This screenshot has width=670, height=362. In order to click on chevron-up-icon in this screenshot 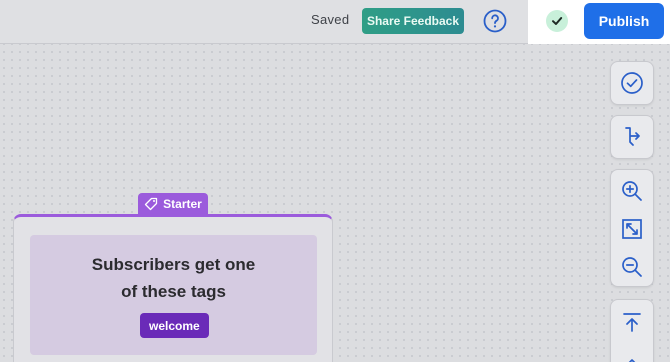, I will do `click(632, 353)`.